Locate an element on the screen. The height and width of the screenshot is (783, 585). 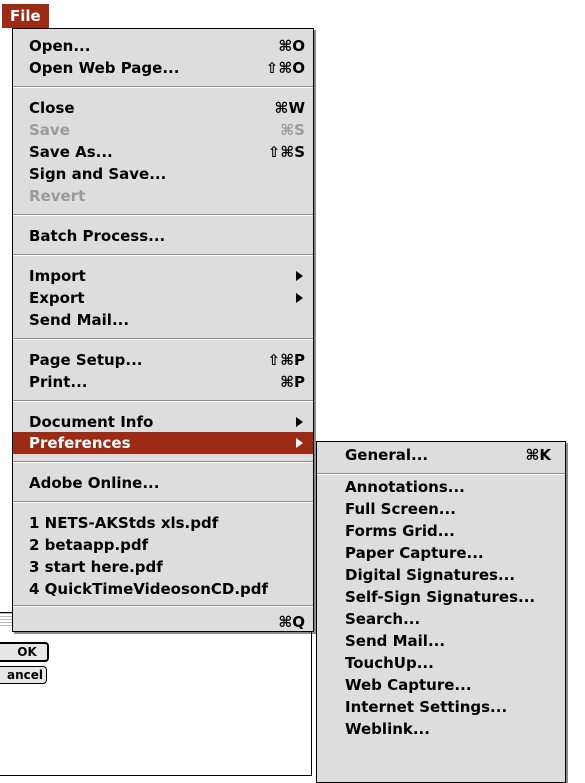
menu-item-save: Save ⌘S is located at coordinates (167, 130).